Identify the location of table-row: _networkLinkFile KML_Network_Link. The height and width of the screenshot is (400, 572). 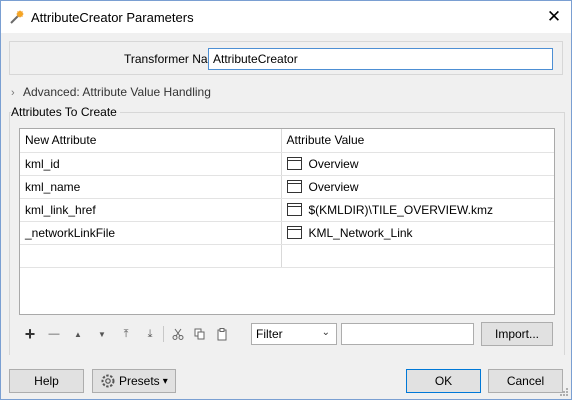
(287, 233).